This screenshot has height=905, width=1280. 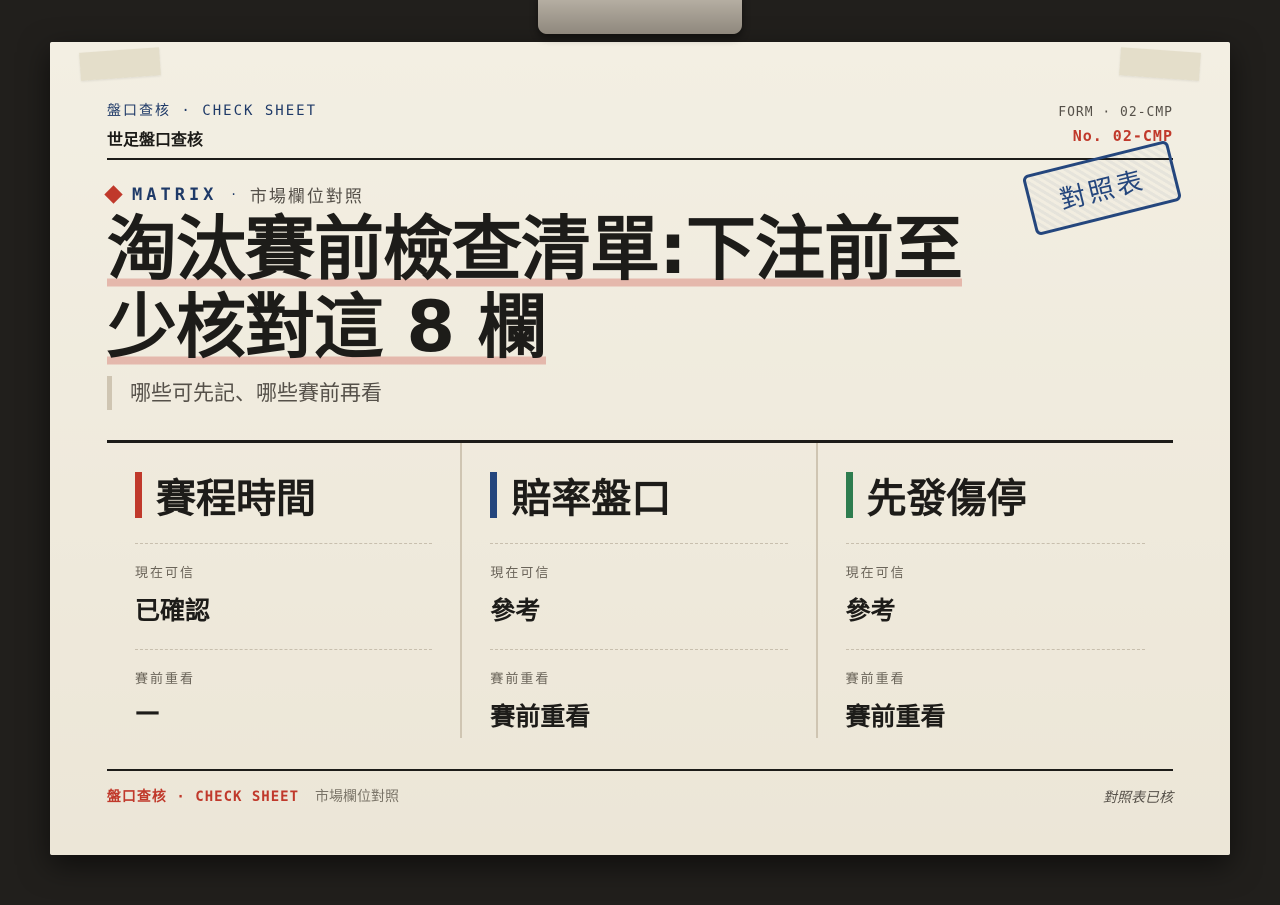 I want to click on section-kicker: MATRIX · 市場欄位對照, so click(x=234, y=194).